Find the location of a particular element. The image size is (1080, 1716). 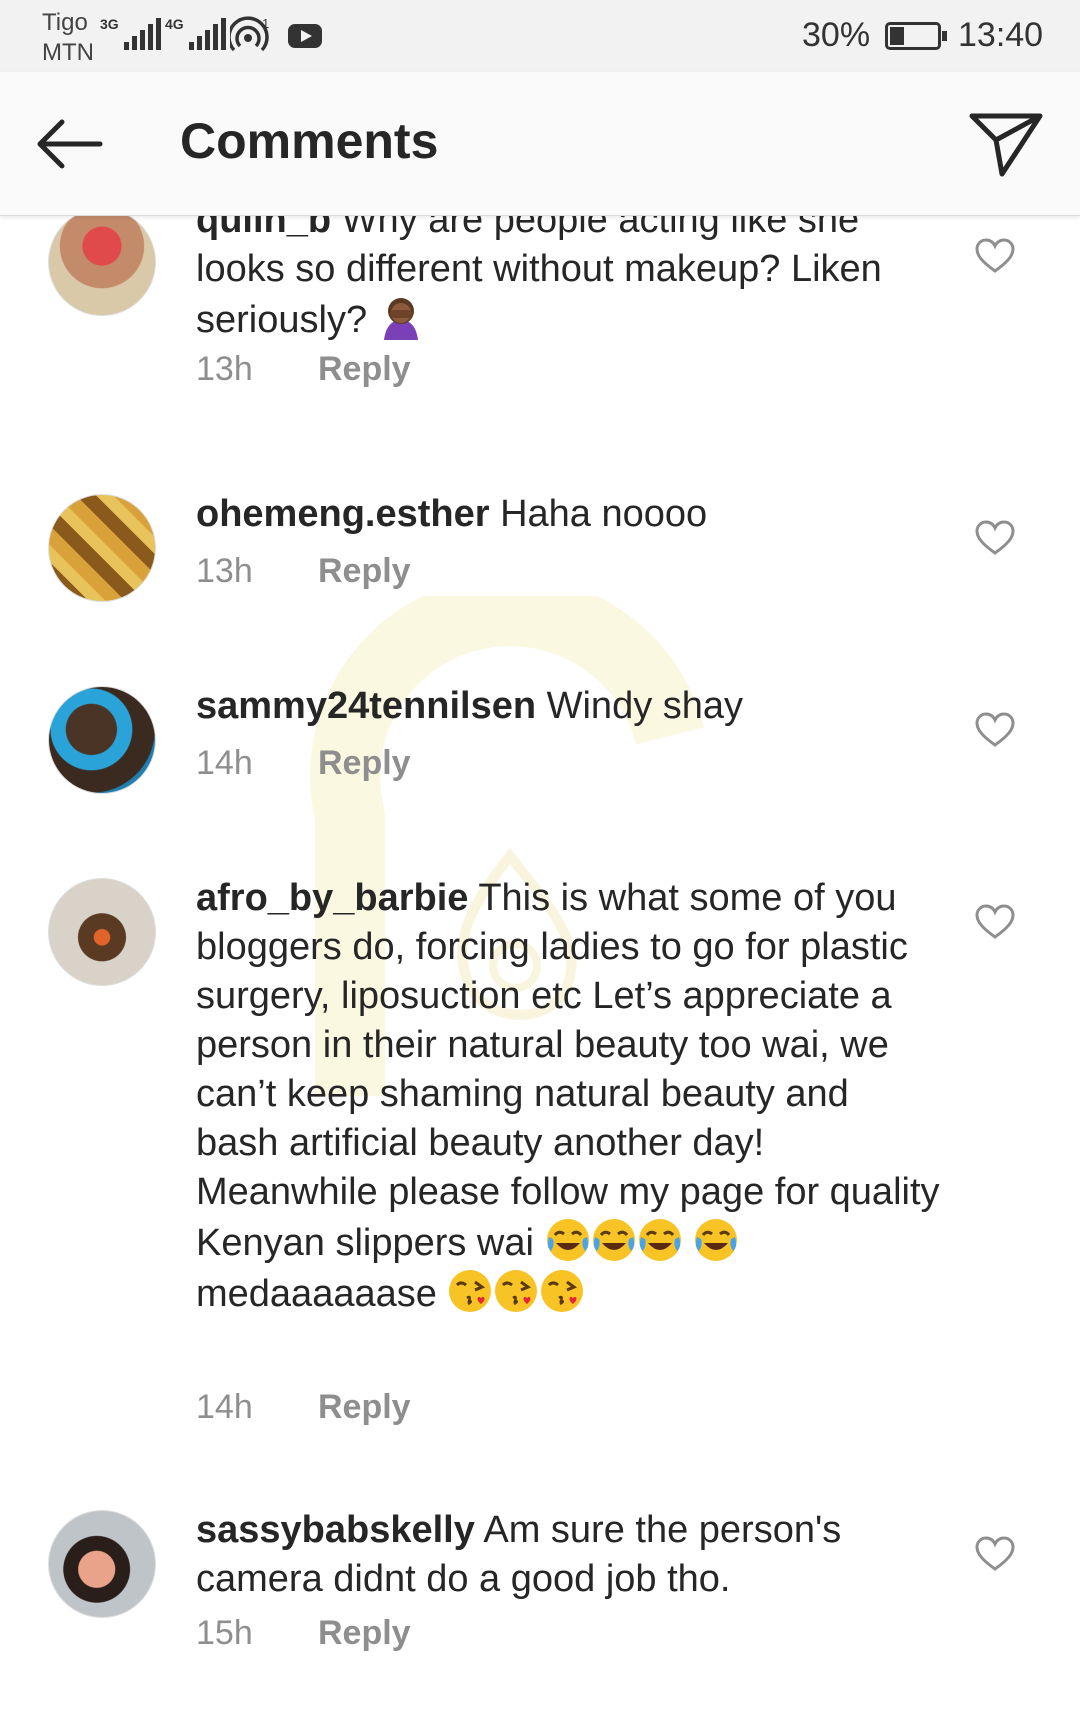

sim1-network-tag: 3G is located at coordinates (109, 24).